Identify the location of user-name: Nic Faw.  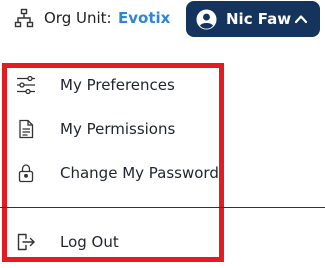
(259, 19).